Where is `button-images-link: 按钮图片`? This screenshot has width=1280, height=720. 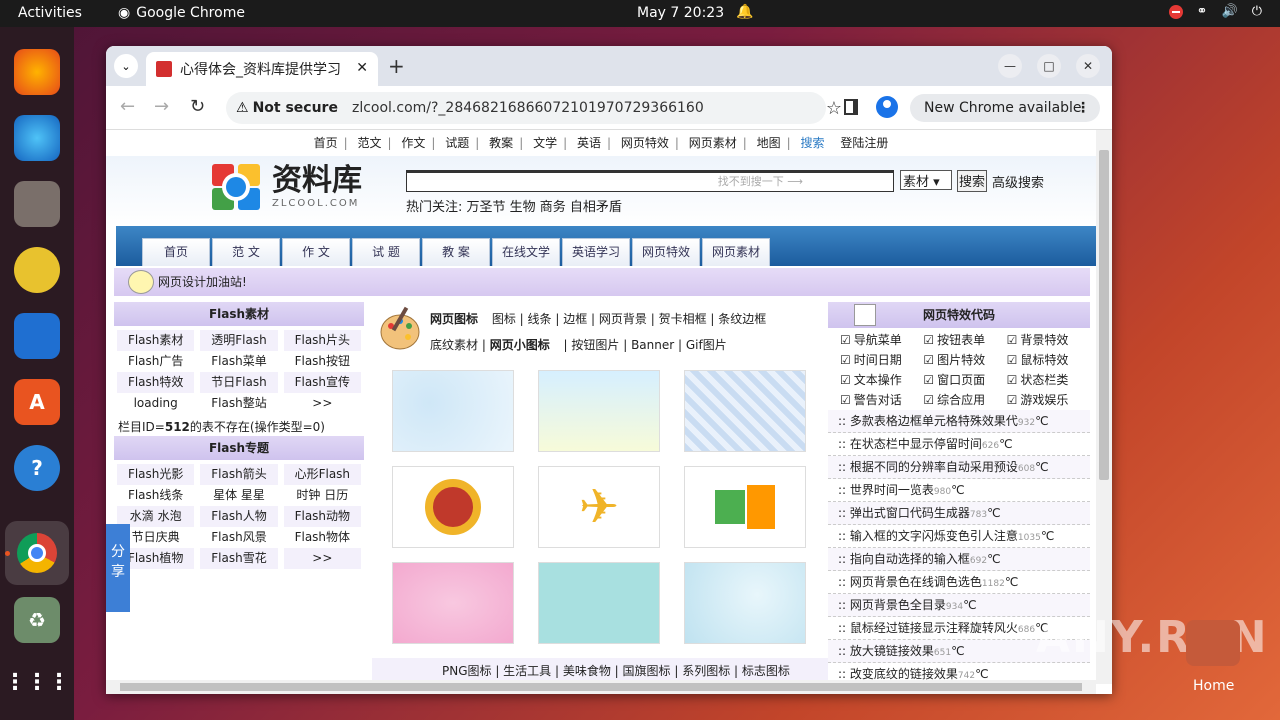 button-images-link: 按钮图片 is located at coordinates (595, 345).